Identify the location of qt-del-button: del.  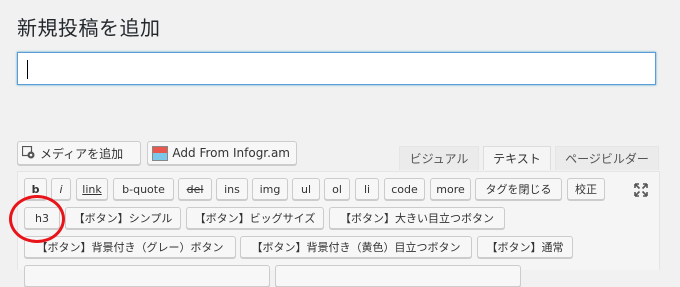
(195, 189).